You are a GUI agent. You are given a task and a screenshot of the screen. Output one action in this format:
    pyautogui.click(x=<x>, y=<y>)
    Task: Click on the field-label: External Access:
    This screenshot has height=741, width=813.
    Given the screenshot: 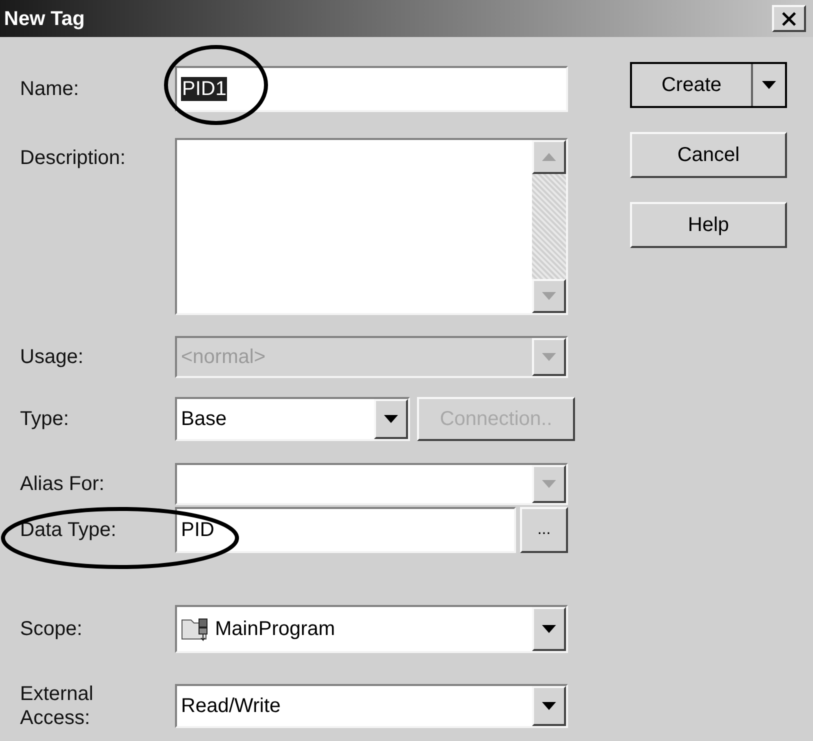 What is the action you would take?
    pyautogui.click(x=57, y=706)
    